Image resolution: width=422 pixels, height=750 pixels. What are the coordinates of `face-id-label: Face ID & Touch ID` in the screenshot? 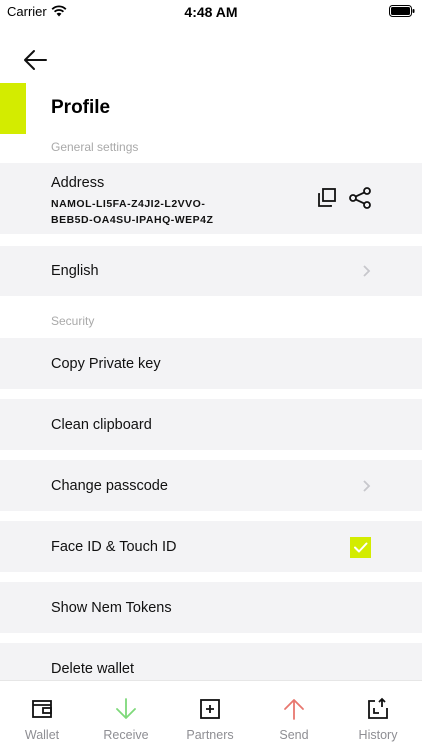 It's located at (114, 547).